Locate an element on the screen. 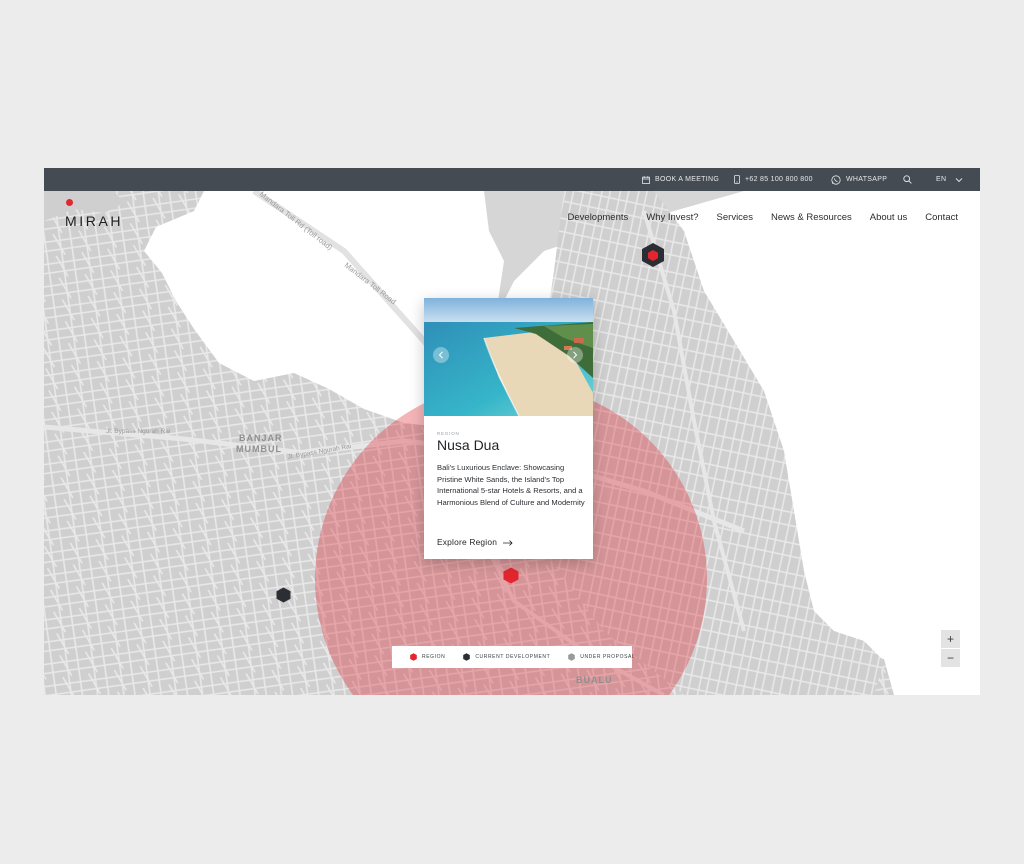 This screenshot has width=1024, height=864. legend-item-region: REGION is located at coordinates (427, 657).